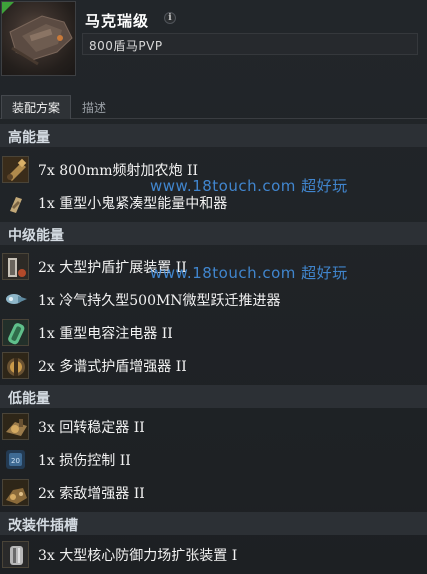 This screenshot has height=574, width=427. I want to click on section-high-slots: 高能量, so click(213, 135).